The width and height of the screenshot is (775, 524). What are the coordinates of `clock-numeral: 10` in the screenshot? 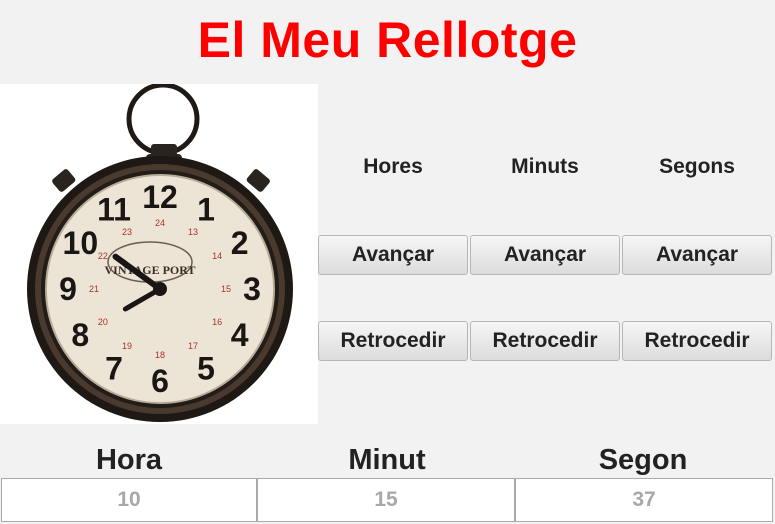 It's located at (81, 243).